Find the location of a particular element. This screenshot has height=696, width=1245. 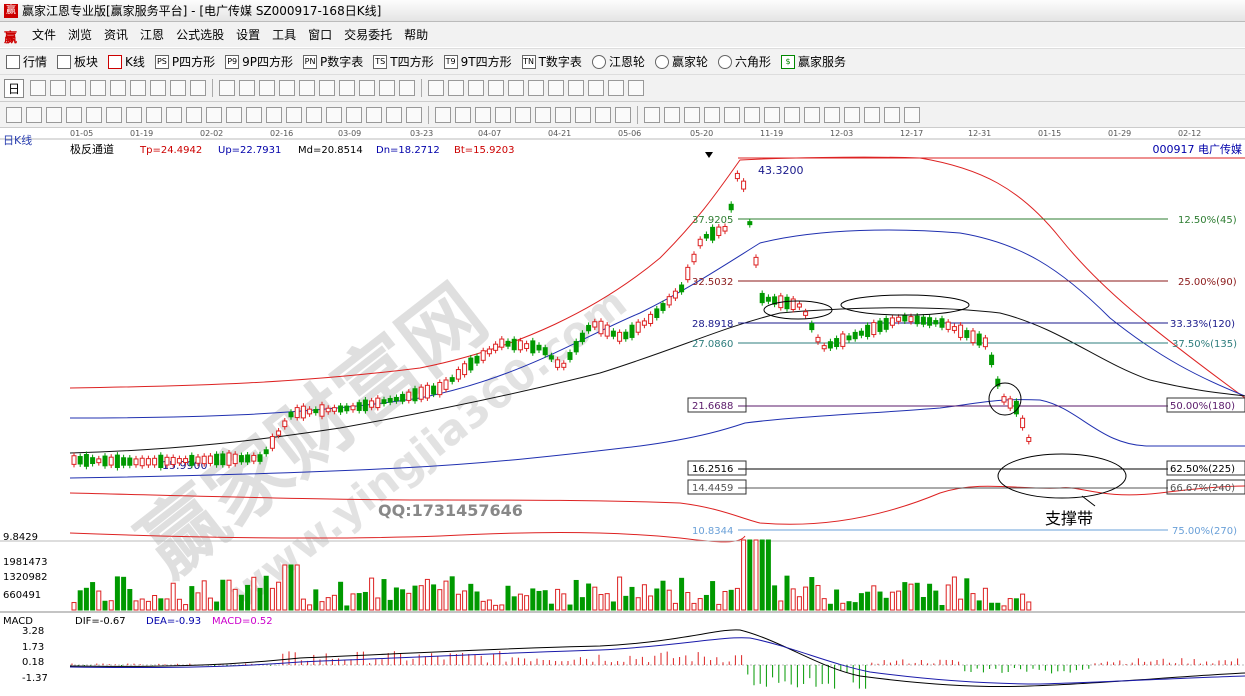

last-icon is located at coordinates (247, 88).